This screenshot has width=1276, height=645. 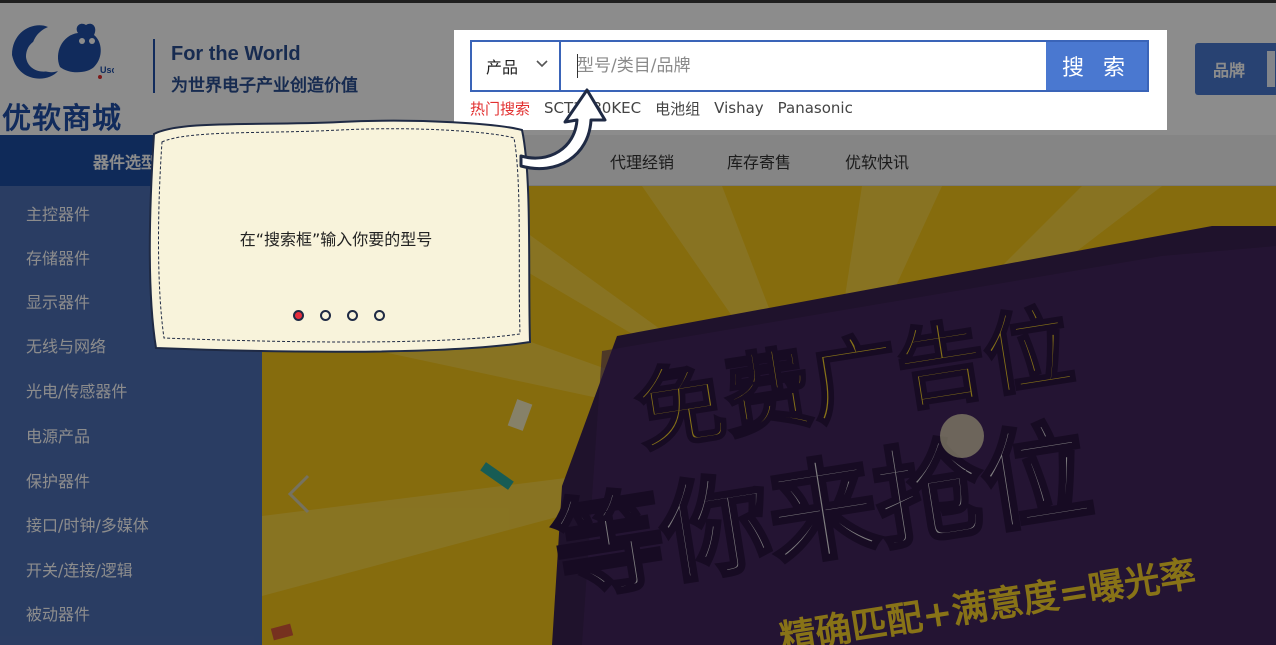 I want to click on hot-search-link: Panasonic, so click(x=815, y=108).